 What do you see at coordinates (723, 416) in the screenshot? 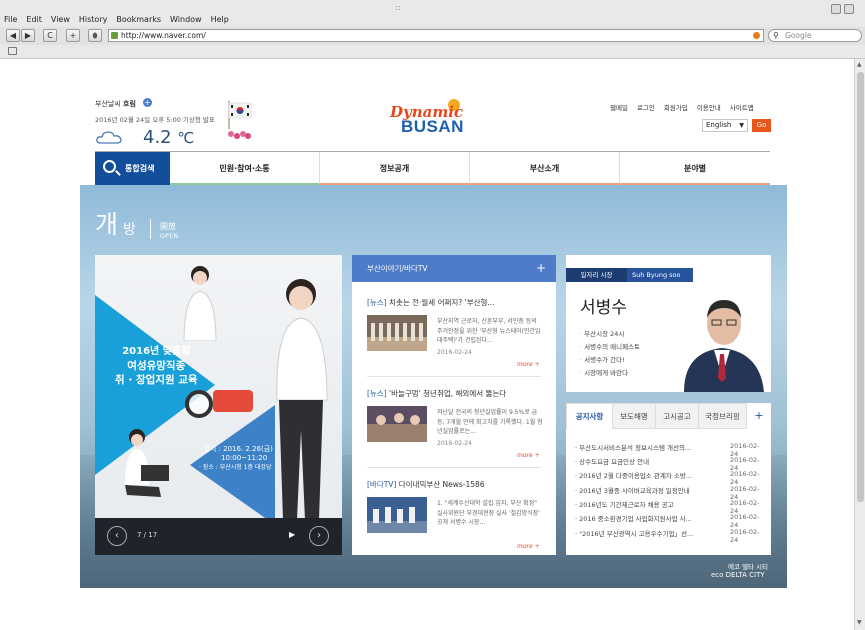
I see `tab-briefing: 국정브리핑` at bounding box center [723, 416].